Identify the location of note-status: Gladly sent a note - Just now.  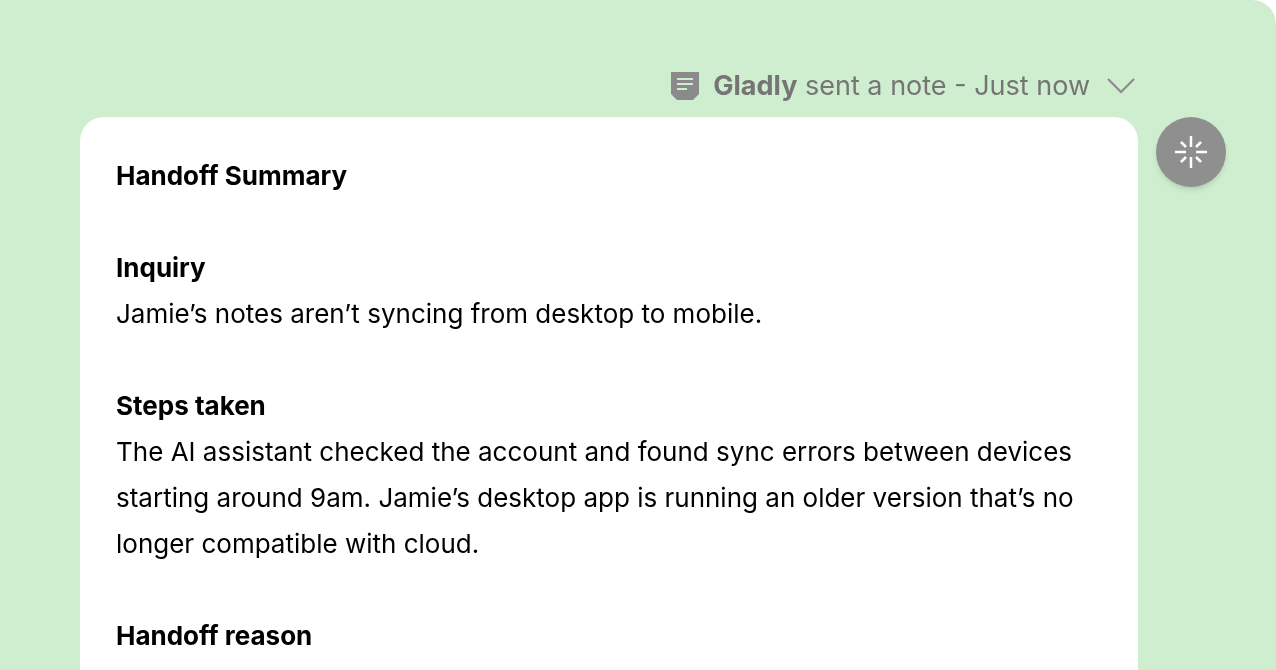
(901, 86).